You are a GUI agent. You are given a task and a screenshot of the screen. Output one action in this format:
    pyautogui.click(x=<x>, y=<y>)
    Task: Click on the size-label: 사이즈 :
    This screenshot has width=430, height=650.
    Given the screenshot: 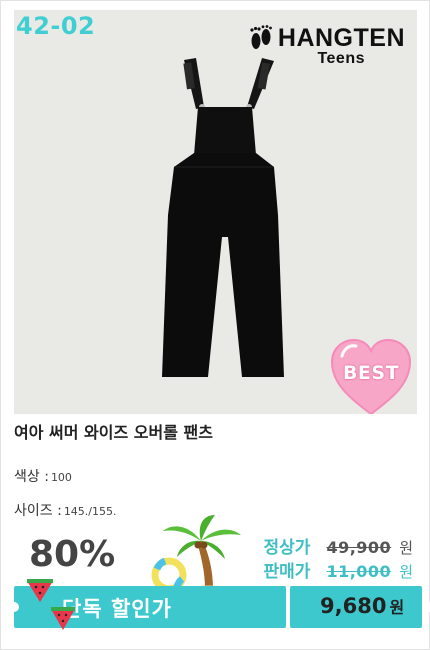 What is the action you would take?
    pyautogui.click(x=38, y=511)
    